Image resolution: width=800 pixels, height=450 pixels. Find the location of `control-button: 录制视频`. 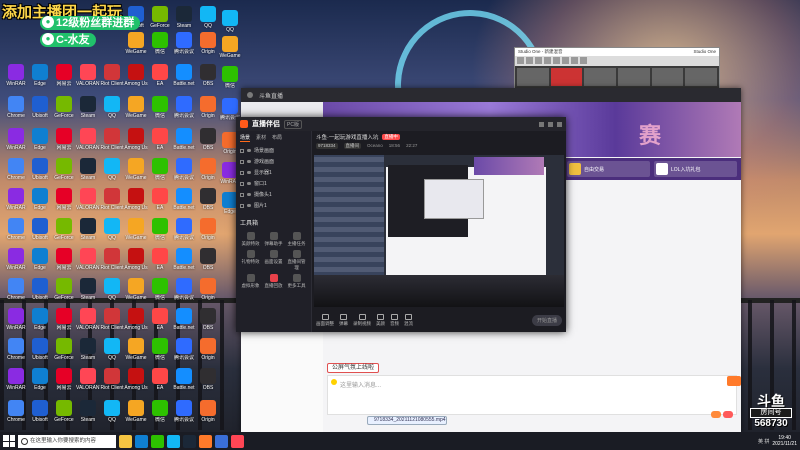

control-button: 录制视频 is located at coordinates (362, 320).